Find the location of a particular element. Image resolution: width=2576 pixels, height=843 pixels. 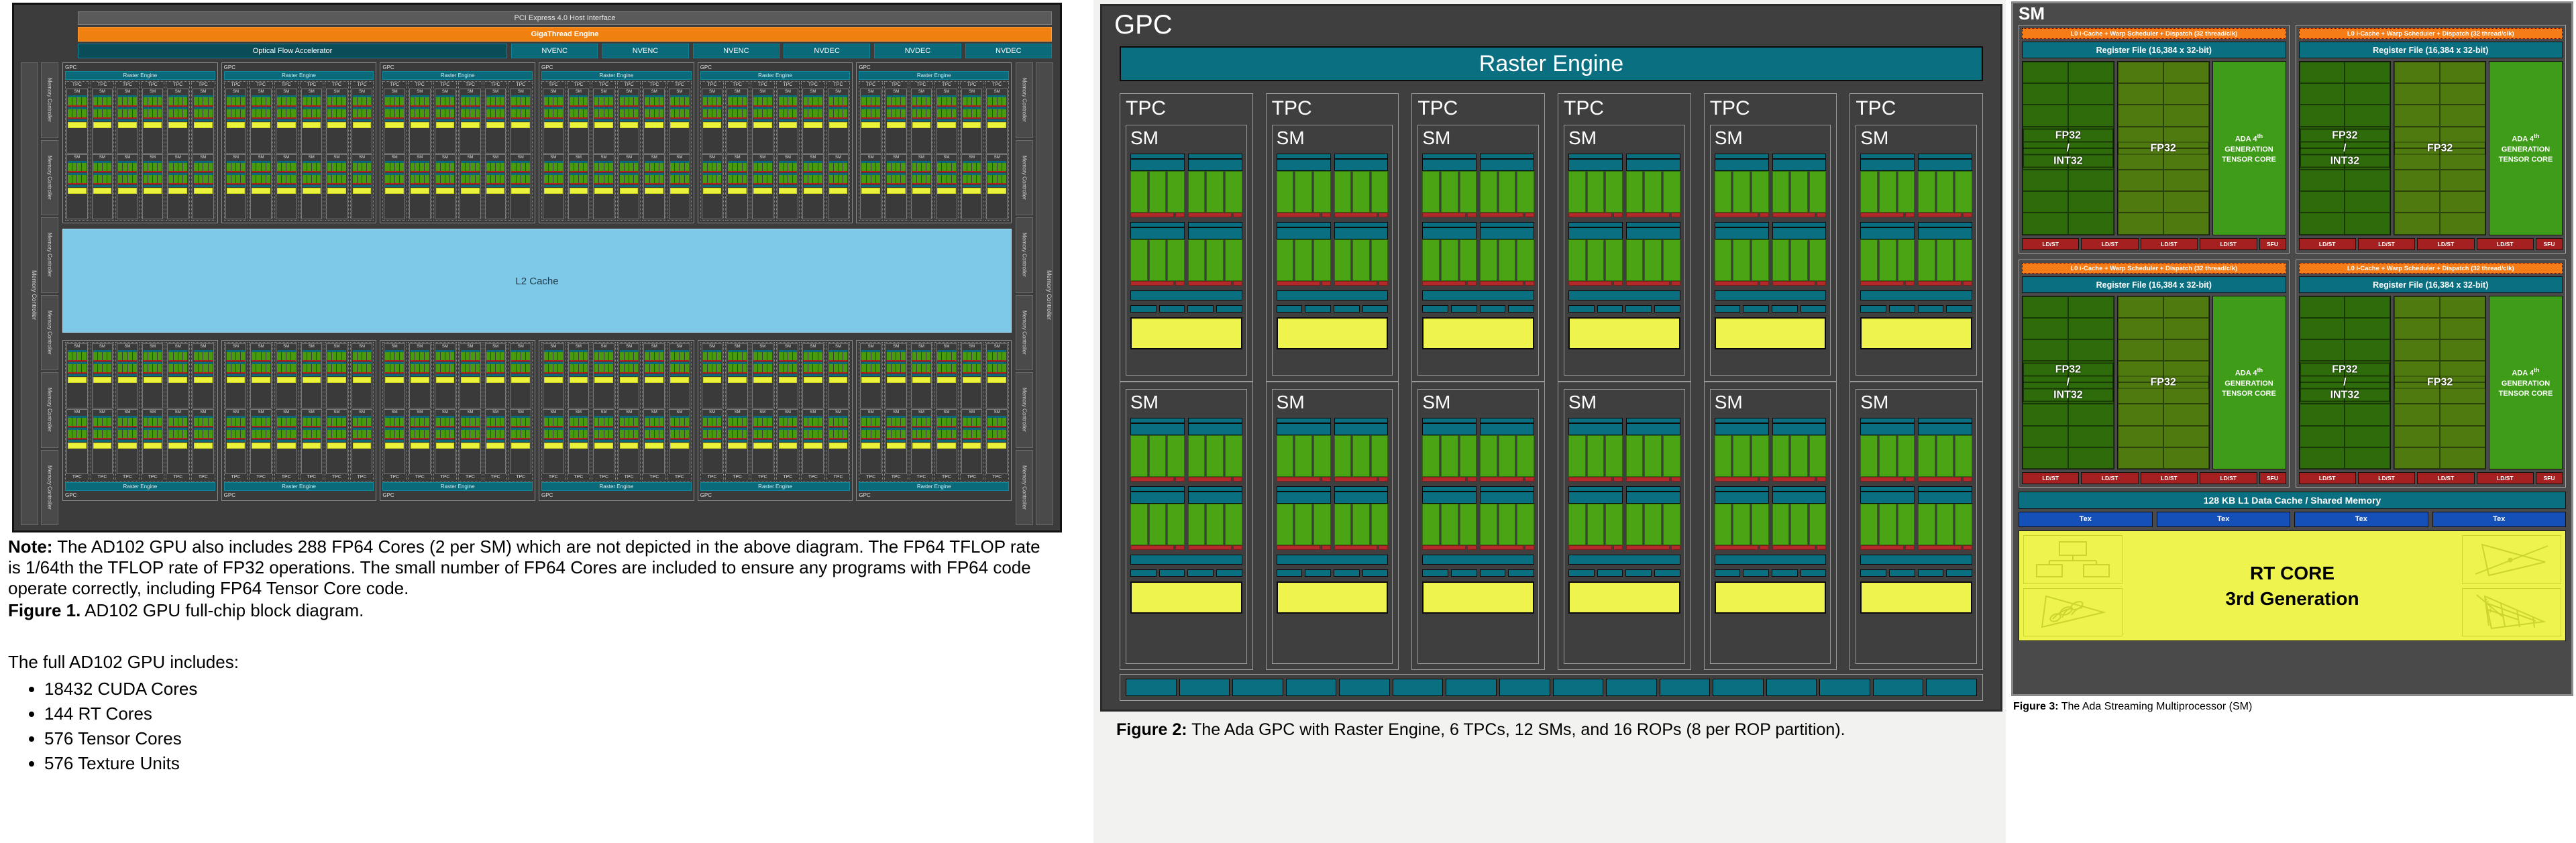

gpc-label: GPC is located at coordinates (547, 495).